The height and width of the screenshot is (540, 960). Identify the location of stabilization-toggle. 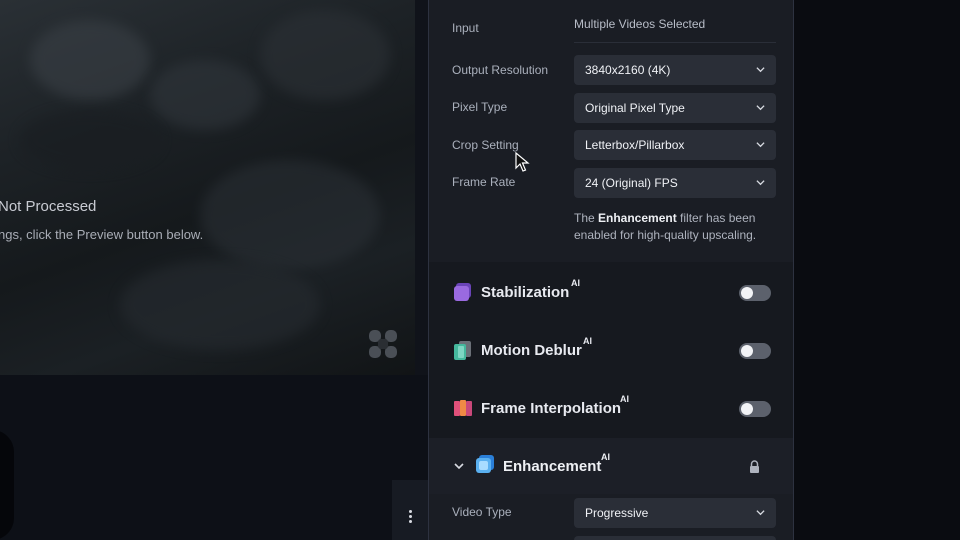
(755, 293).